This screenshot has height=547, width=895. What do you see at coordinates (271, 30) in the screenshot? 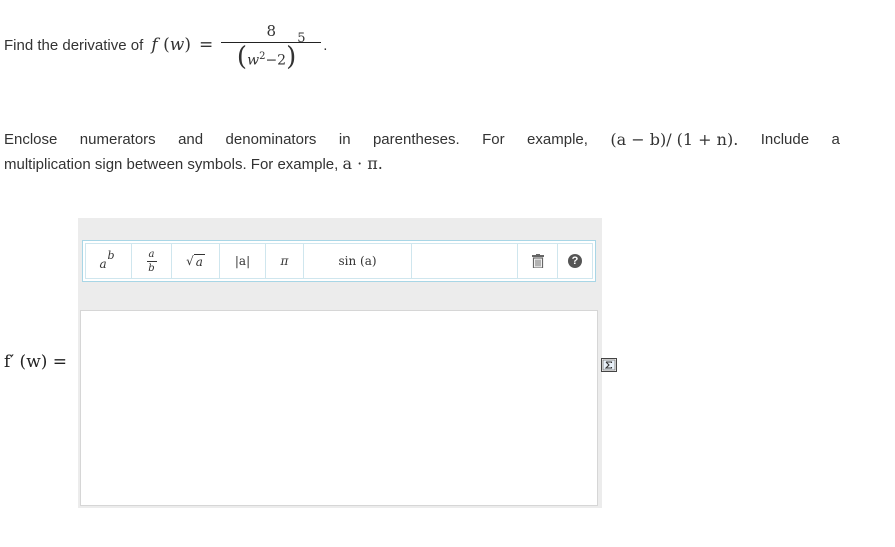
I see `fraction-numerator: 8` at bounding box center [271, 30].